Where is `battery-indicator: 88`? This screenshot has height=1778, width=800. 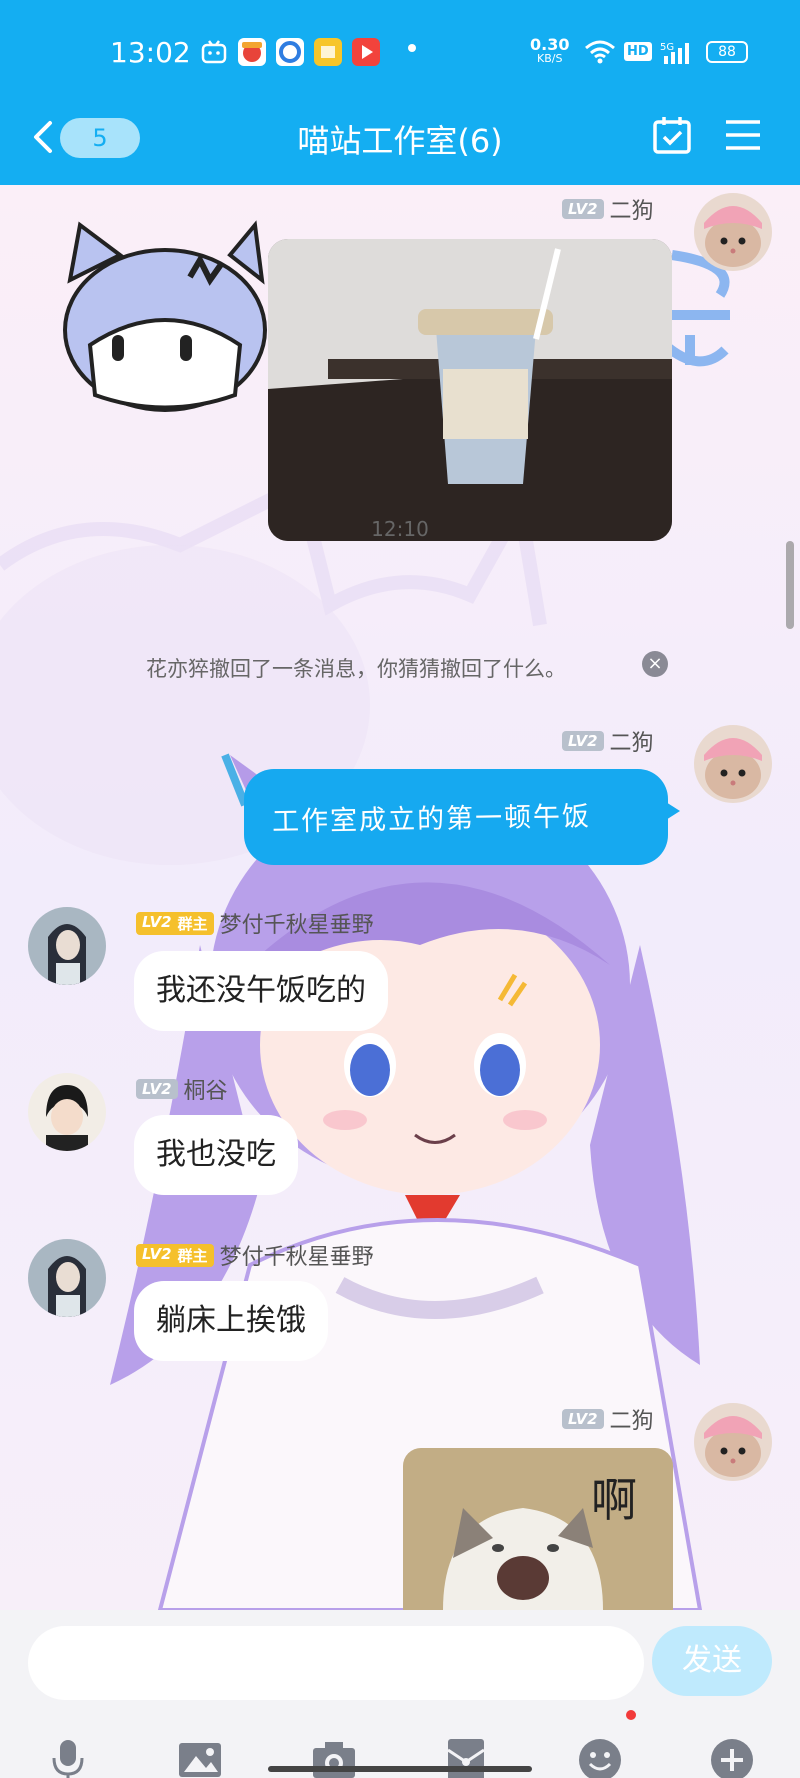 battery-indicator: 88 is located at coordinates (727, 52).